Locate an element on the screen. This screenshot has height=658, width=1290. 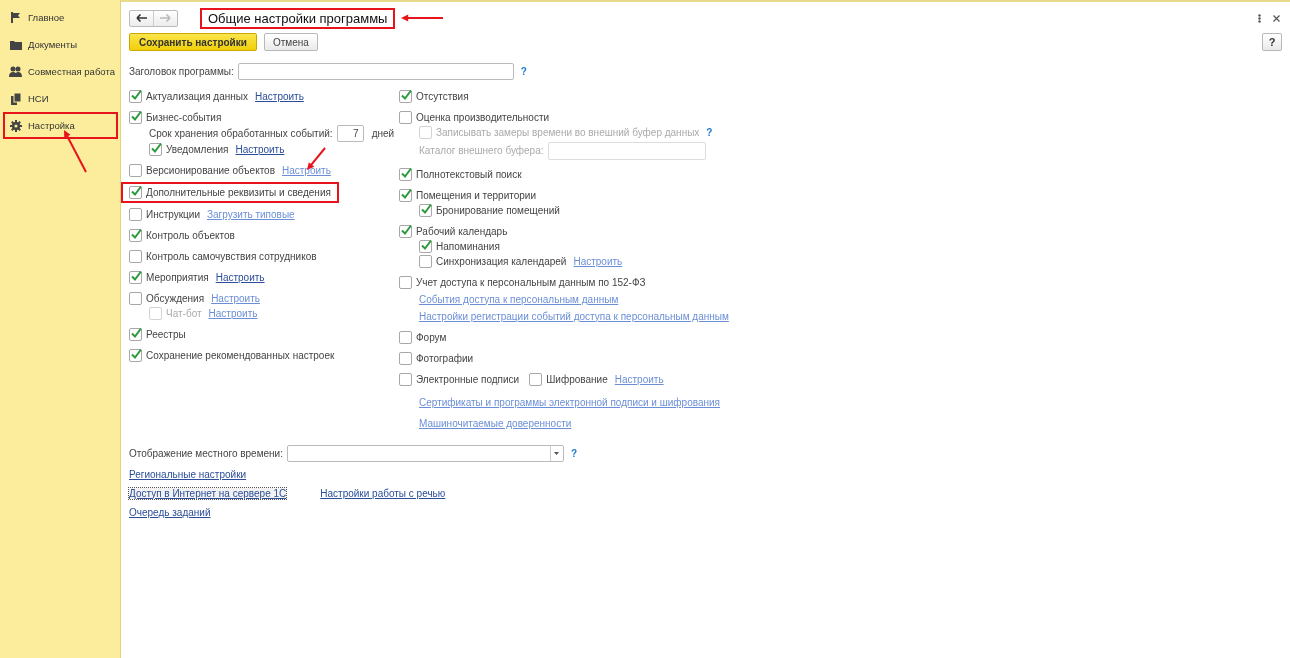
checkbox-label: Инструкции is located at coordinates (173, 214).